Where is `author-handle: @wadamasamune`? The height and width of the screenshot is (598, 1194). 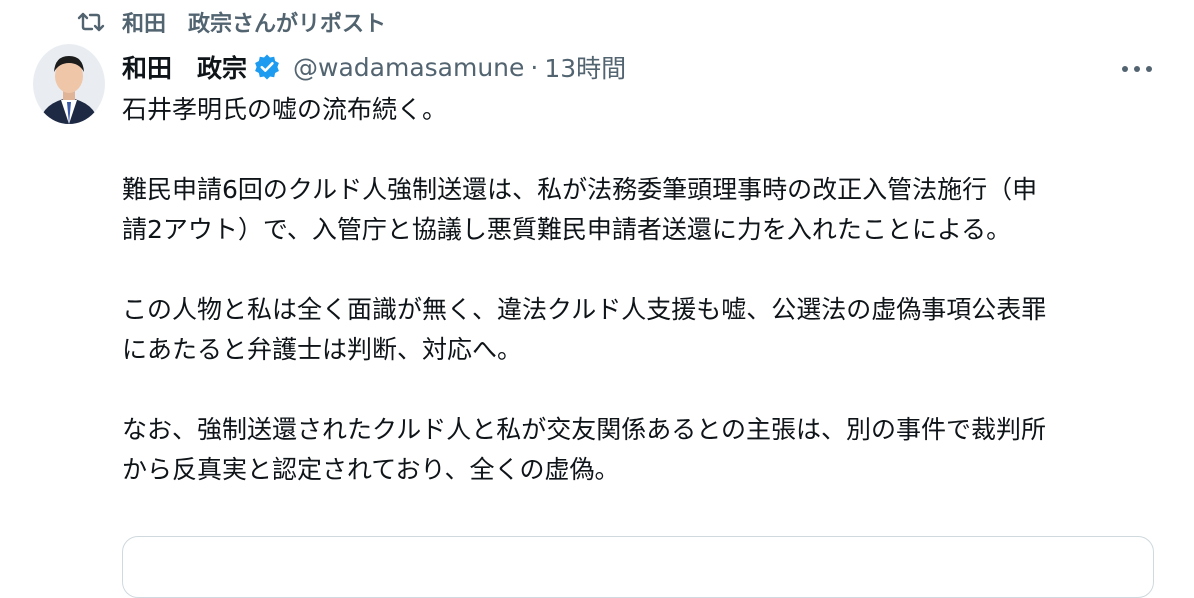 author-handle: @wadamasamune is located at coordinates (408, 67).